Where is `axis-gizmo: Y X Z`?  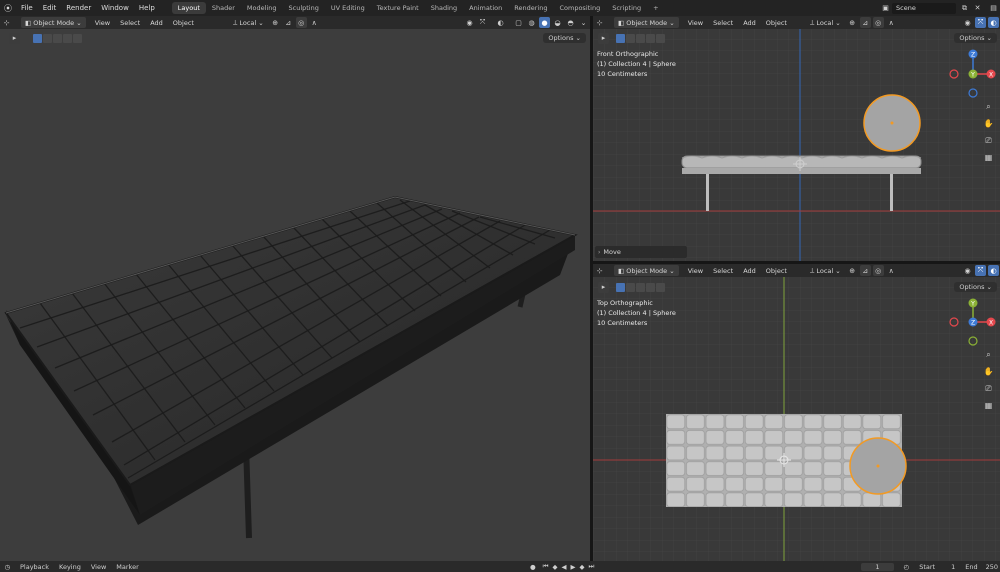 axis-gizmo: Y X Z is located at coordinates (971, 322).